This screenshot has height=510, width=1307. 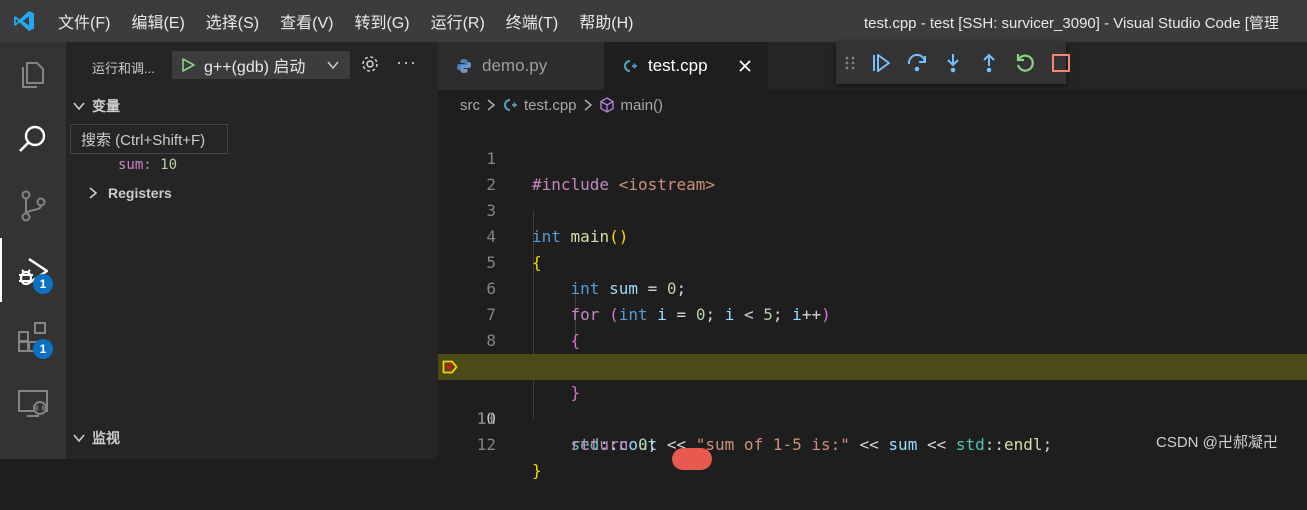 I want to click on code-line: 7 {, so click(x=872, y=313).